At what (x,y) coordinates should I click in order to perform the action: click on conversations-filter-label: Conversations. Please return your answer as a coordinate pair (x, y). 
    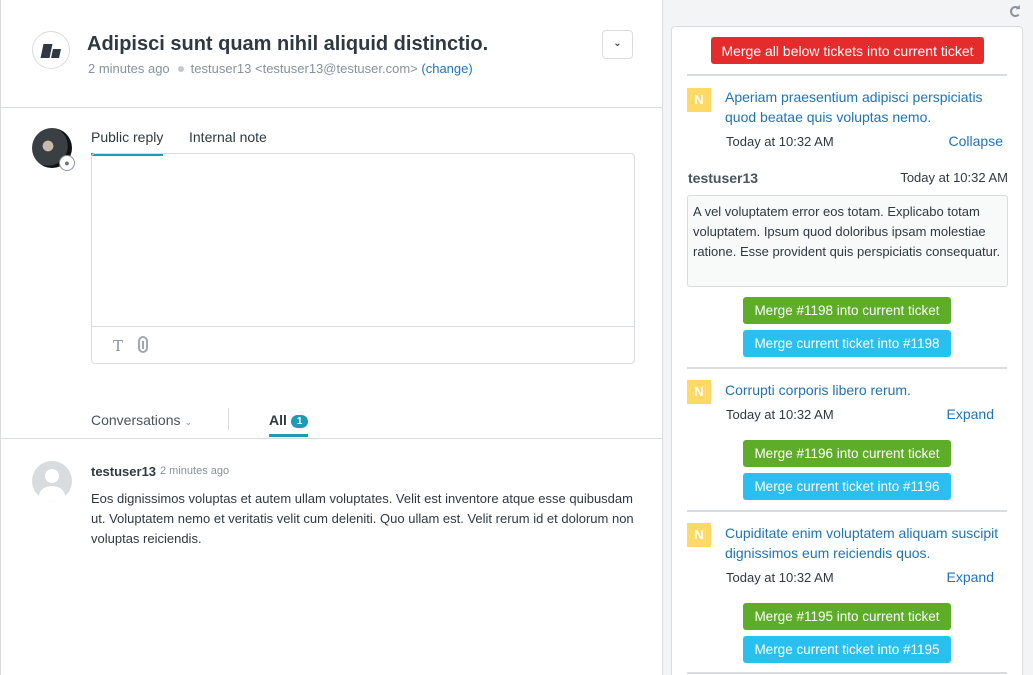
    Looking at the image, I should click on (136, 420).